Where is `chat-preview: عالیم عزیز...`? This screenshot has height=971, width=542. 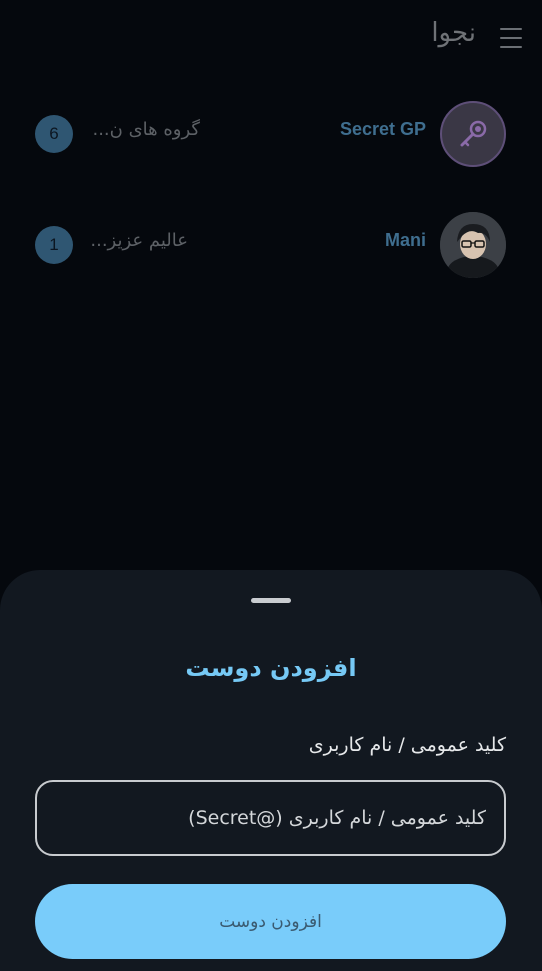 chat-preview: عالیم عزیز... is located at coordinates (139, 240).